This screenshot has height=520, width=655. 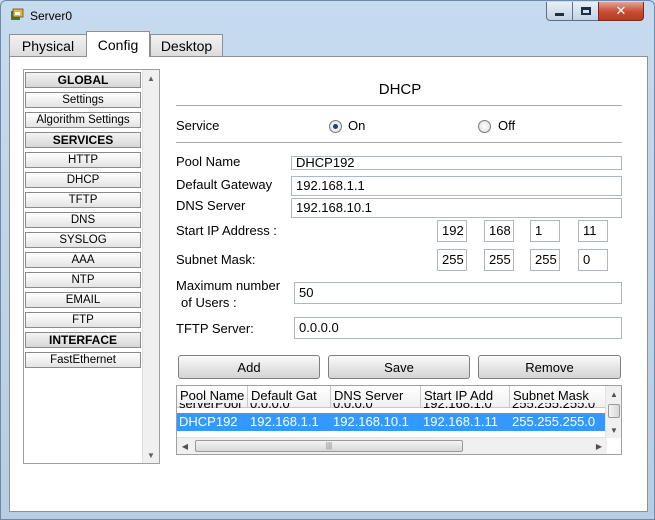 I want to click on table-cell: 192.168.1.11, so click(x=460, y=421).